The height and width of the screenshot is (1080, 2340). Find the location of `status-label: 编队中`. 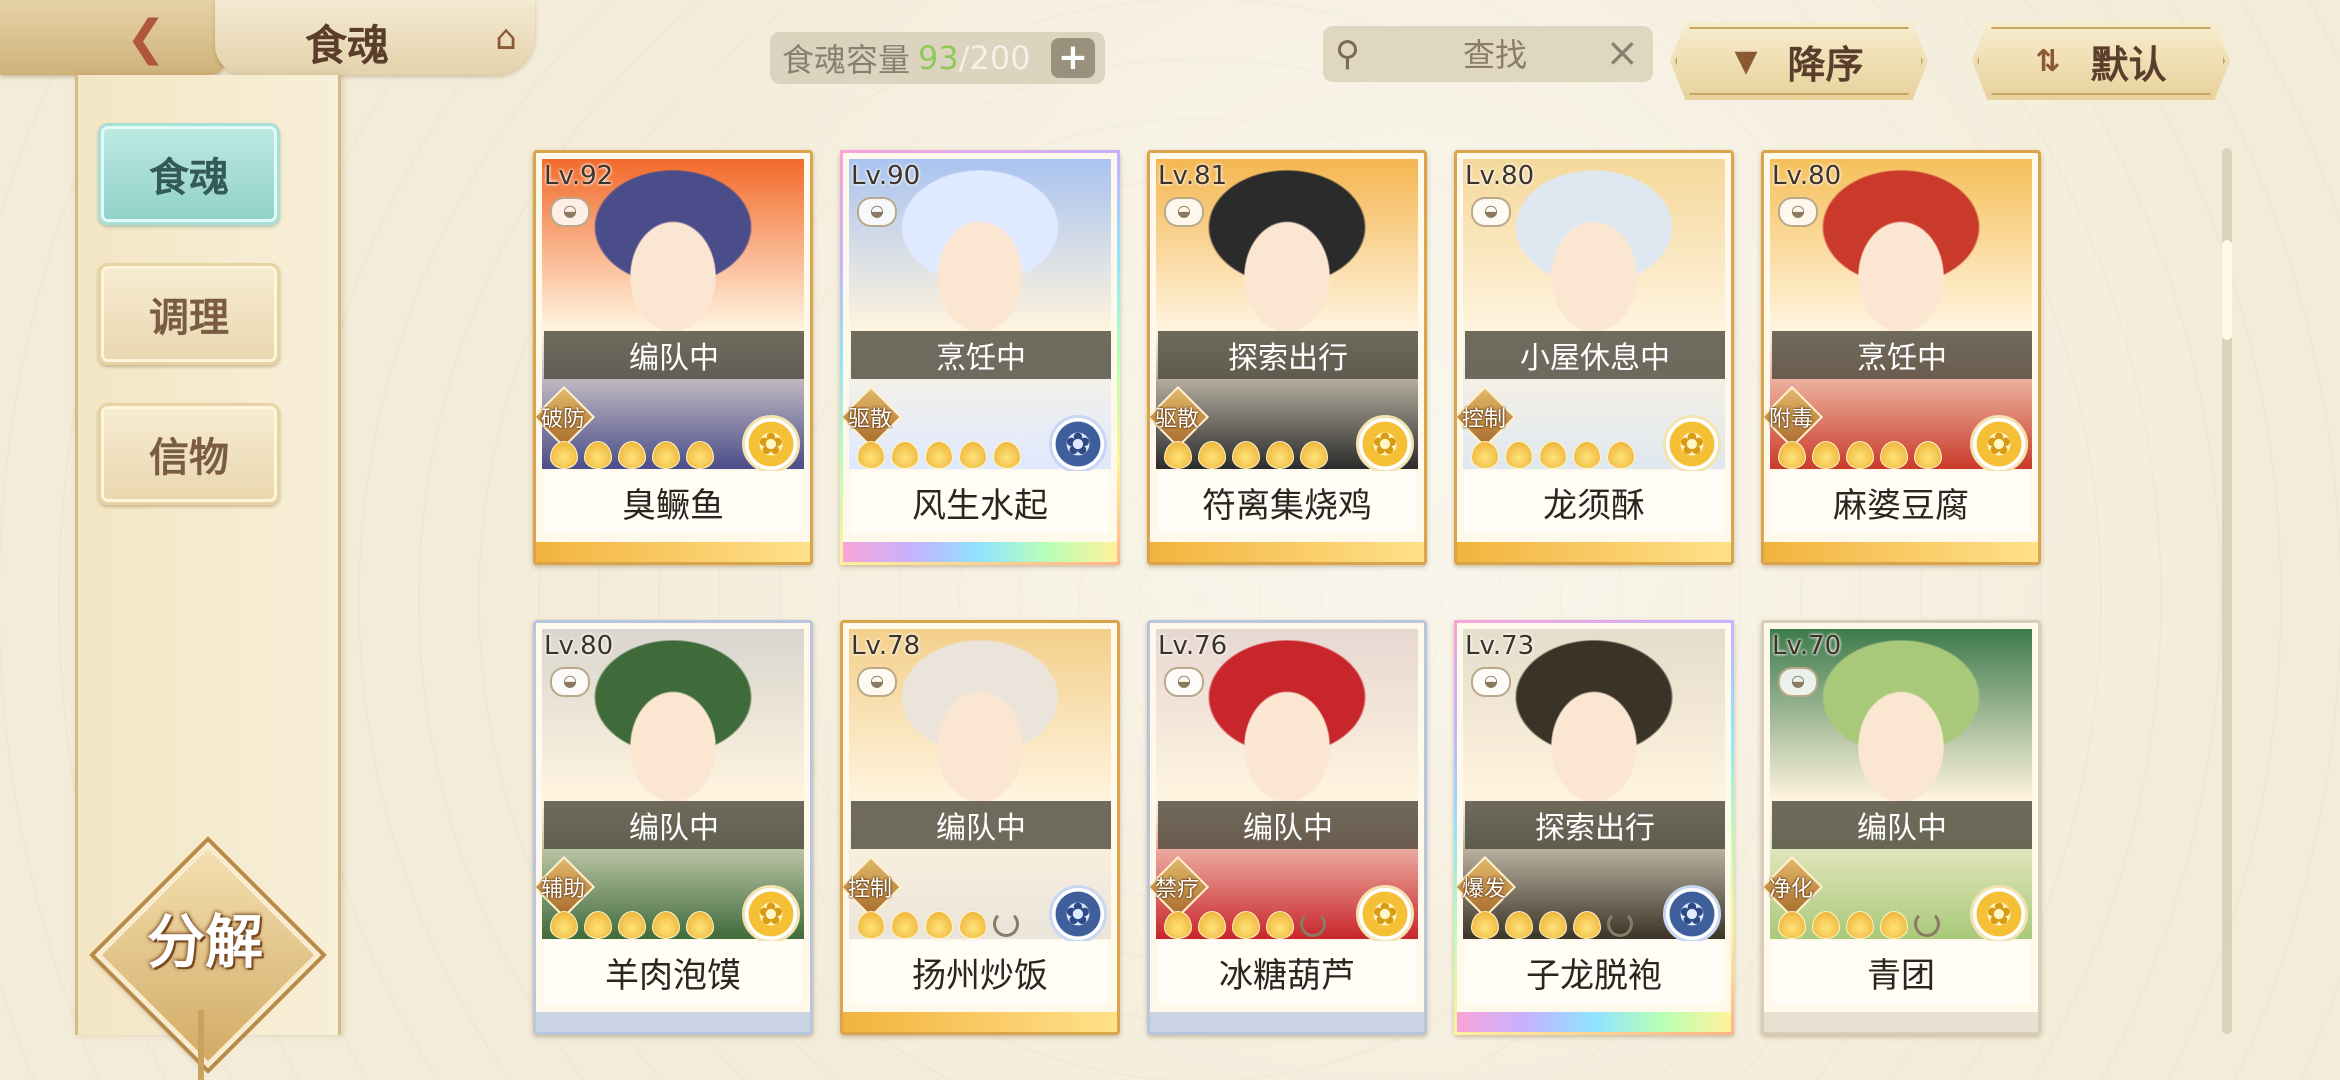

status-label: 编队中 is located at coordinates (981, 825).